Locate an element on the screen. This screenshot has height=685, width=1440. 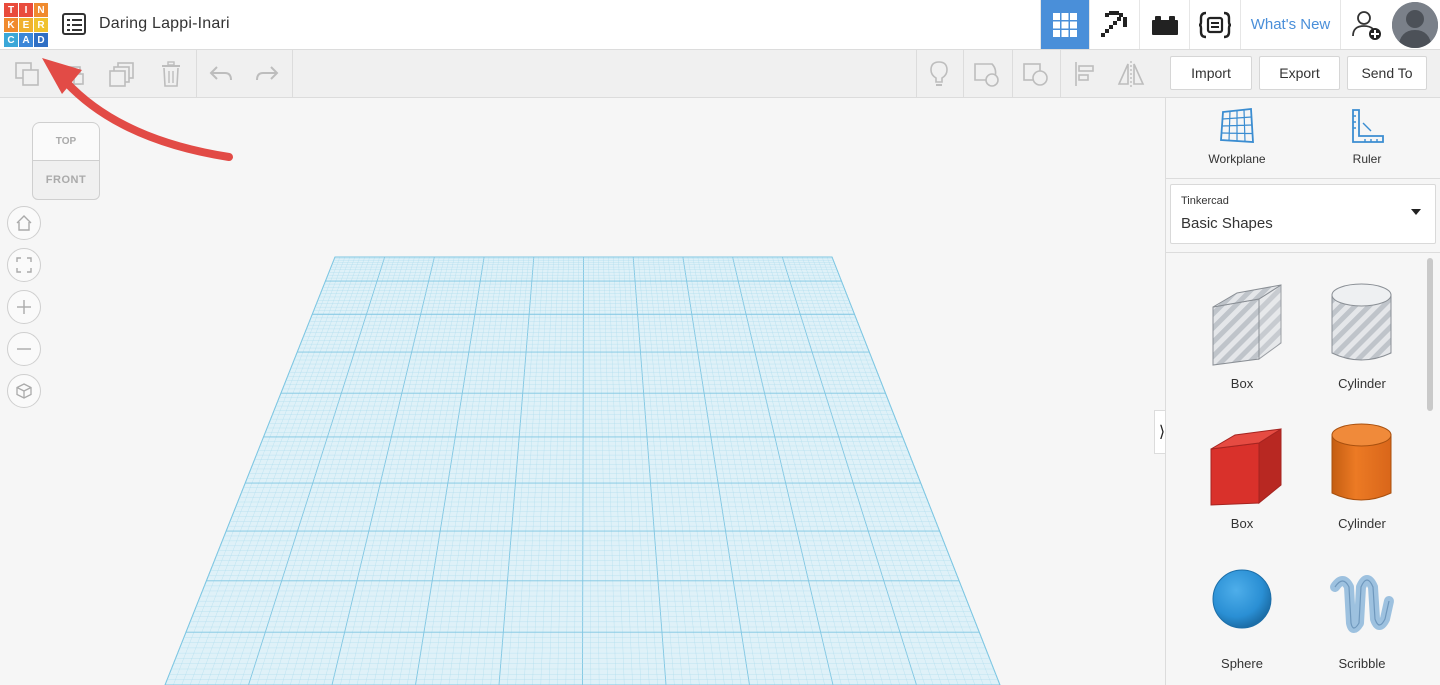
blocks-view-button is located at coordinates (1114, 24).